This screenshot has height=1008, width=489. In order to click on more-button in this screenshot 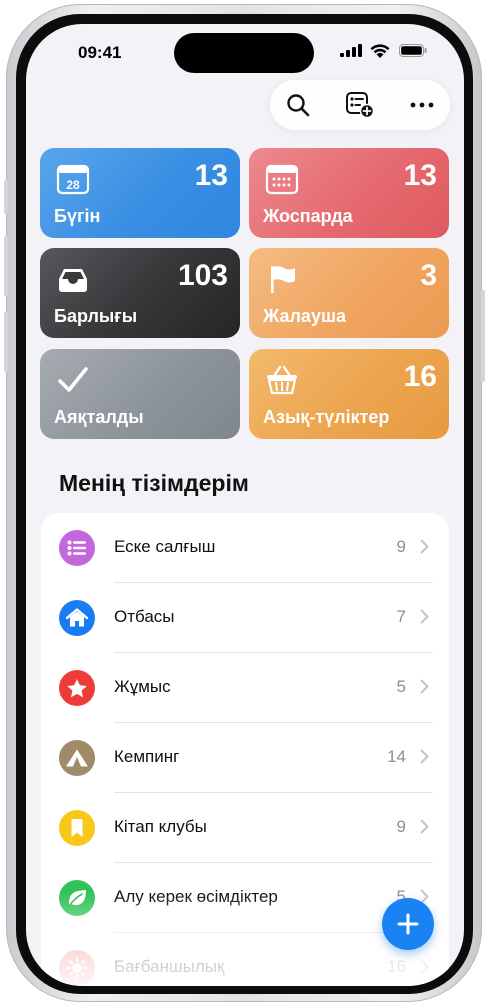, I will do `click(422, 105)`.